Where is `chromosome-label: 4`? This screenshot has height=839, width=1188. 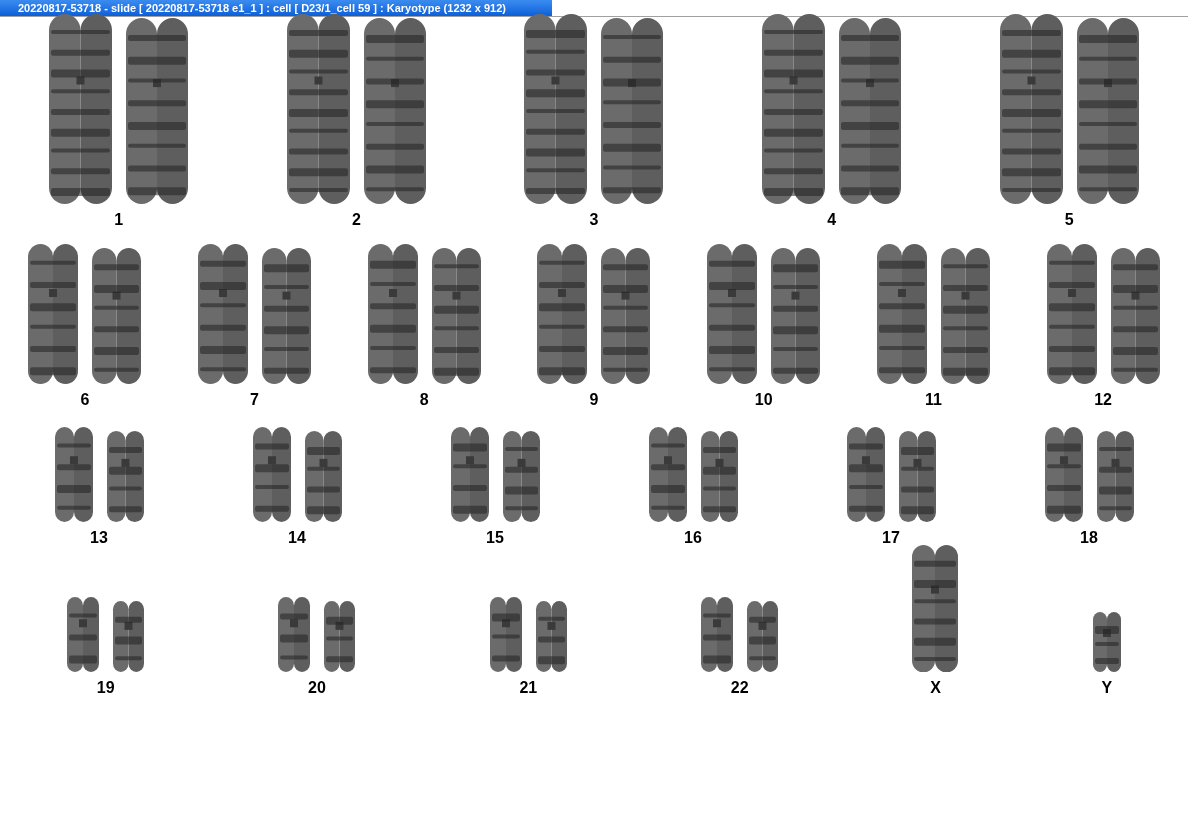 chromosome-label: 4 is located at coordinates (832, 220).